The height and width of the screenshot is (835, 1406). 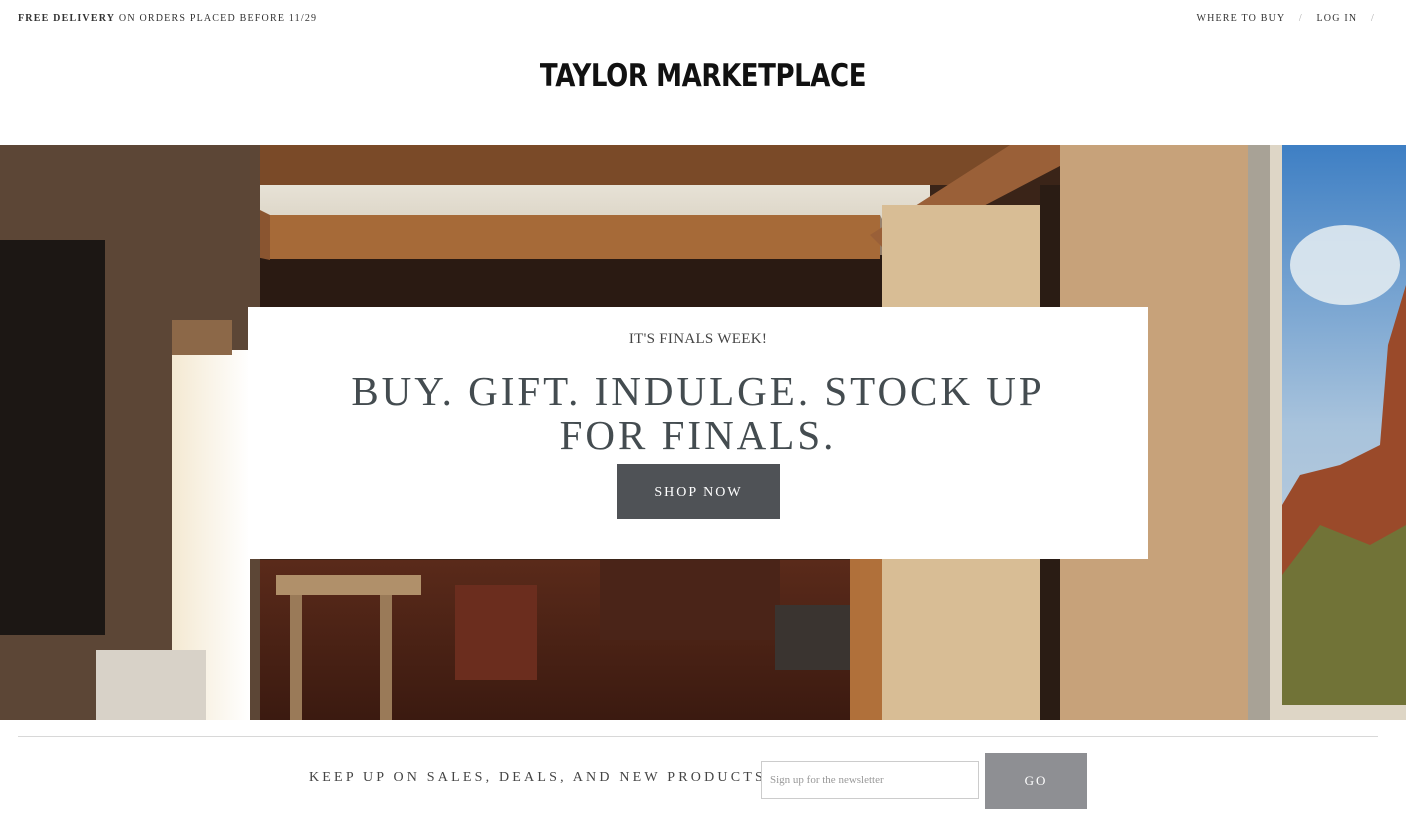 I want to click on utility-nav: WHERE TO BUY / LOG IN /, so click(x=1290, y=18).